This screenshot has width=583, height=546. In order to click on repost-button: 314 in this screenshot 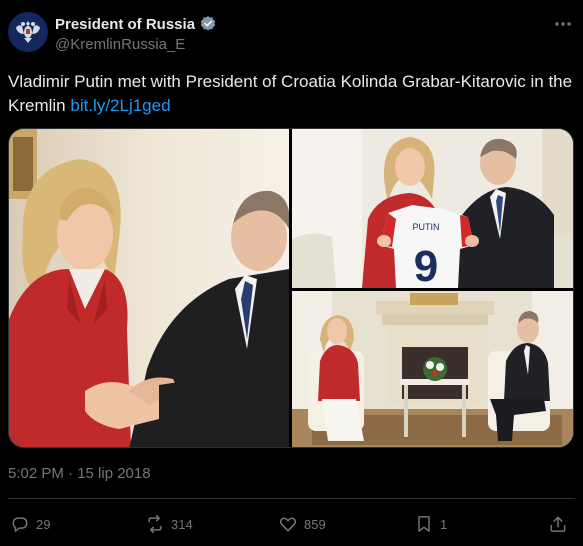, I will do `click(169, 524)`.